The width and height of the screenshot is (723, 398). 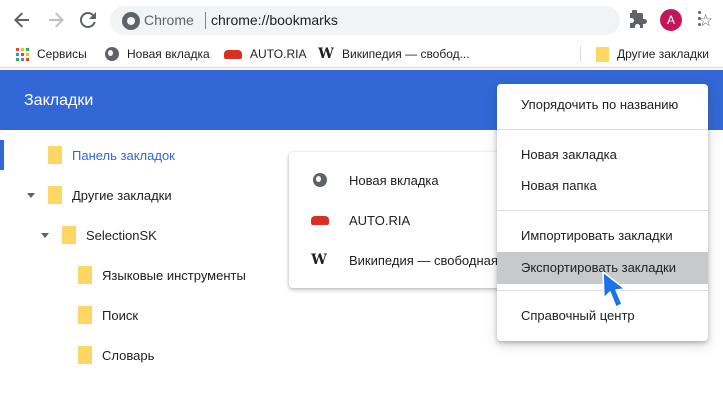 I want to click on bookmarks-bar-divider, so click(x=580, y=54).